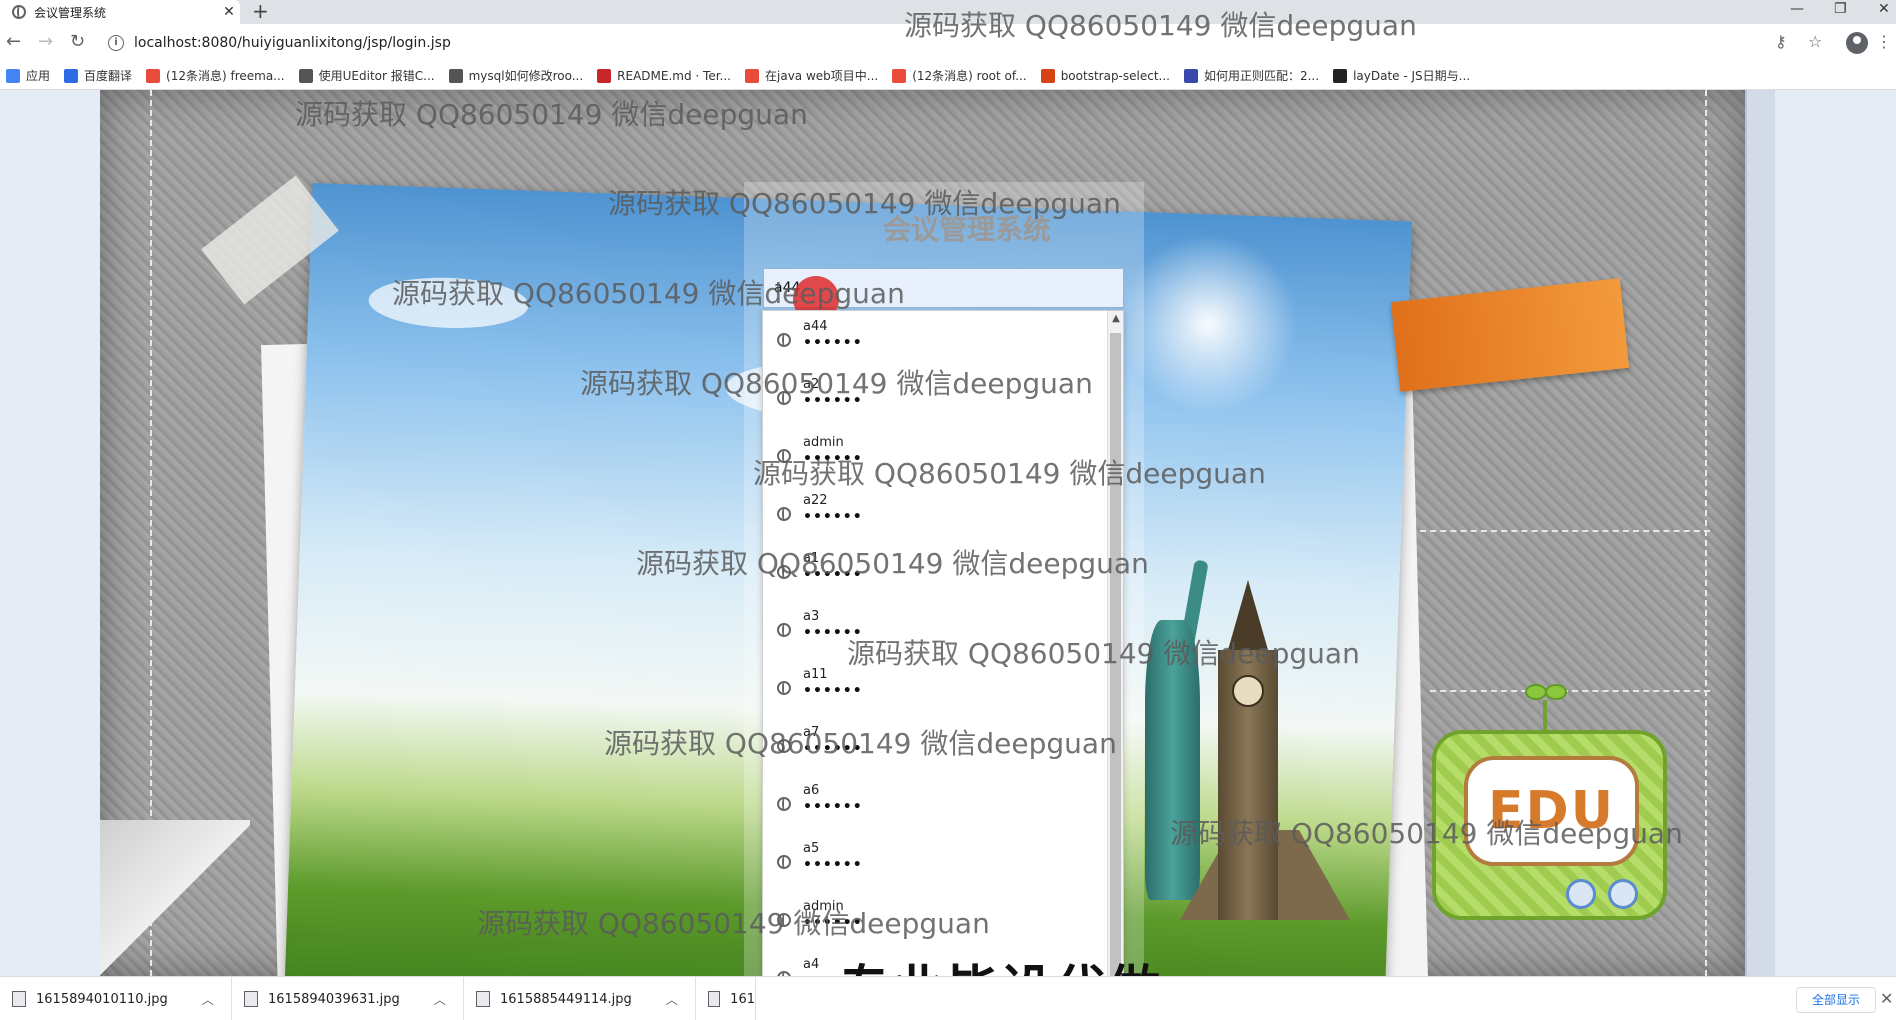 The width and height of the screenshot is (1896, 1020). Describe the element at coordinates (811, 616) in the screenshot. I see `saved-username: a3` at that location.